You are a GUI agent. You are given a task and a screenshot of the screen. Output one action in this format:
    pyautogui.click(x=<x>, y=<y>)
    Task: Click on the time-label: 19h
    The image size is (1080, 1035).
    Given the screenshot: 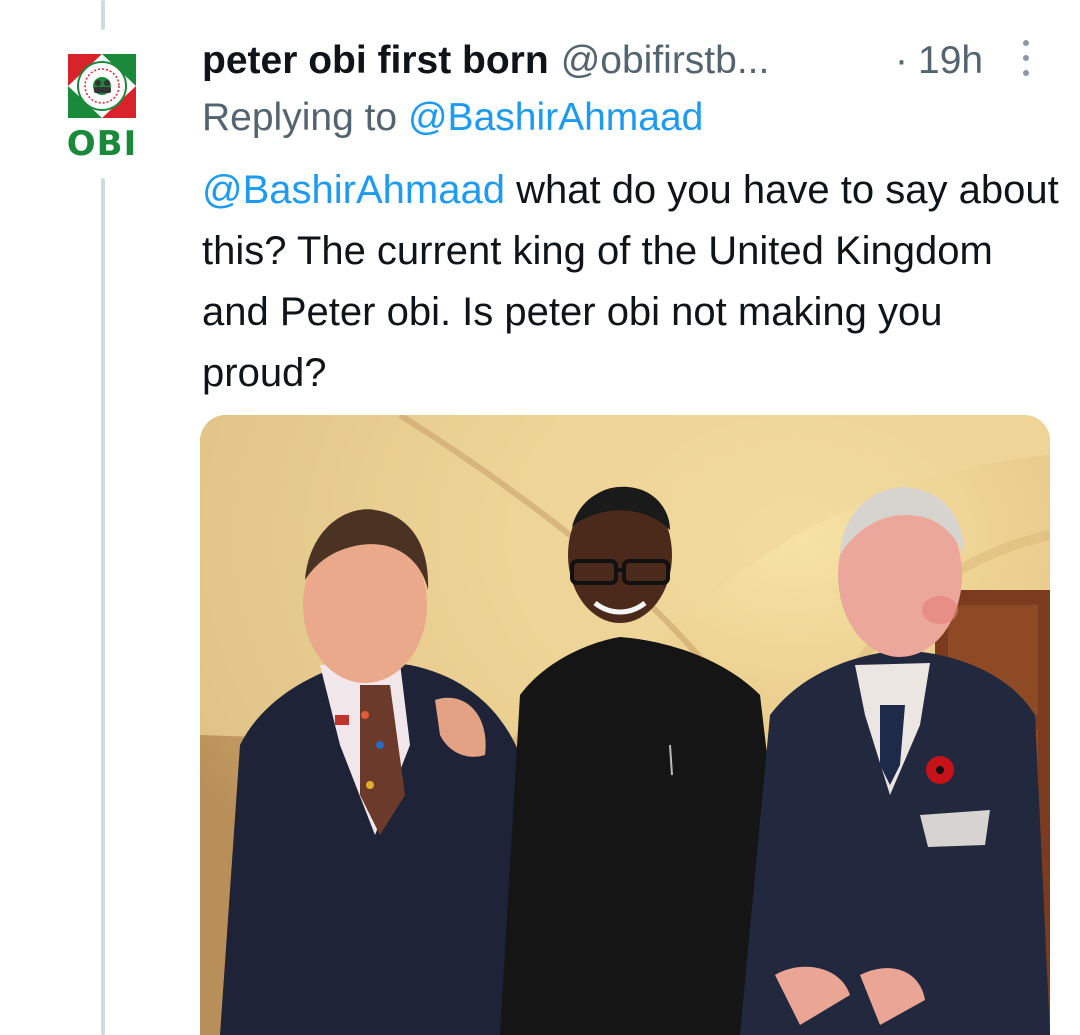 What is the action you would take?
    pyautogui.click(x=950, y=61)
    